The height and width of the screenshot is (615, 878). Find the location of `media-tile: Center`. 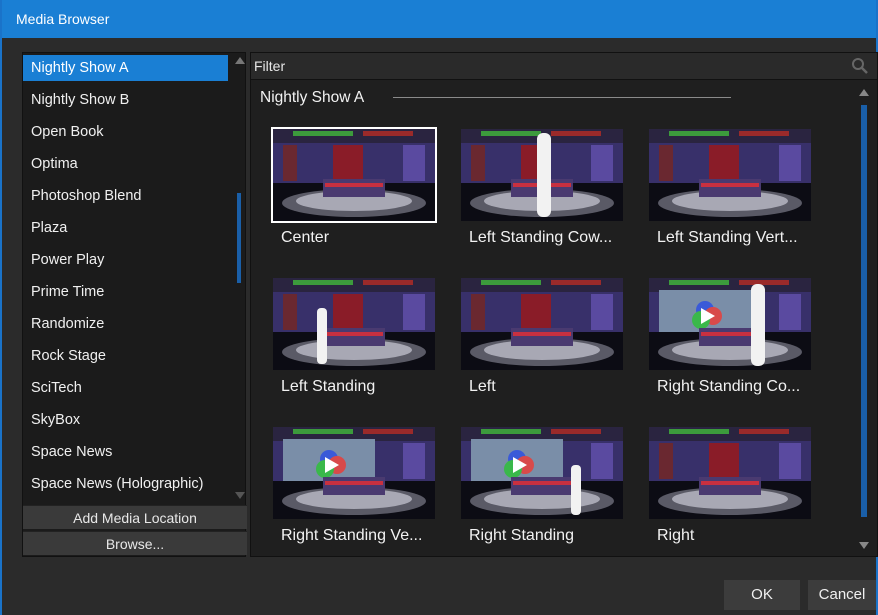

media-tile: Center is located at coordinates (357, 192).